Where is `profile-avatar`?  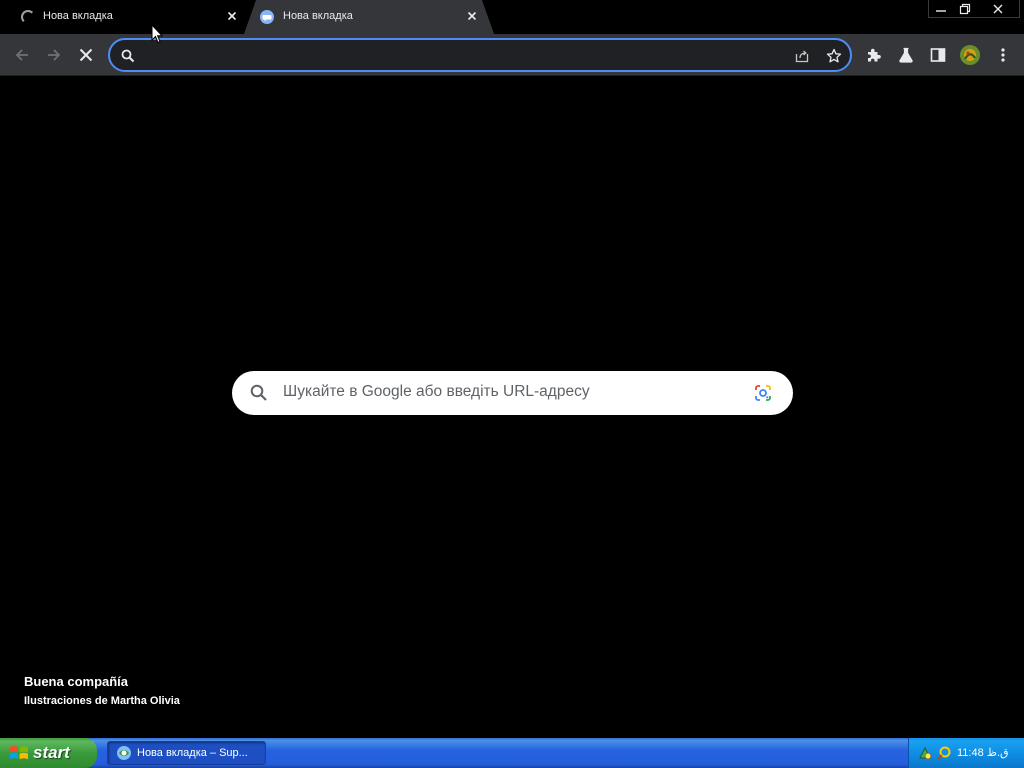
profile-avatar is located at coordinates (970, 55).